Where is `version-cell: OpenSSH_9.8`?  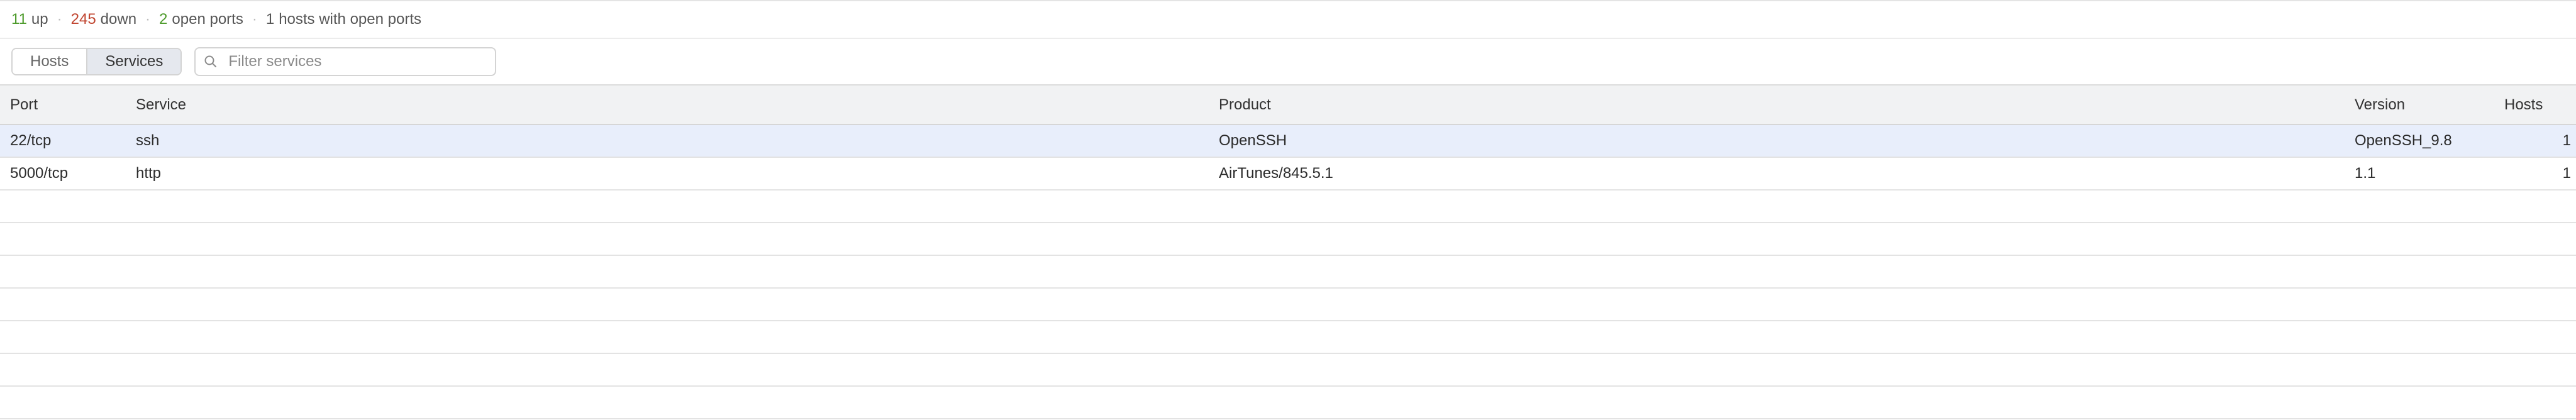
version-cell: OpenSSH_9.8 is located at coordinates (2403, 140).